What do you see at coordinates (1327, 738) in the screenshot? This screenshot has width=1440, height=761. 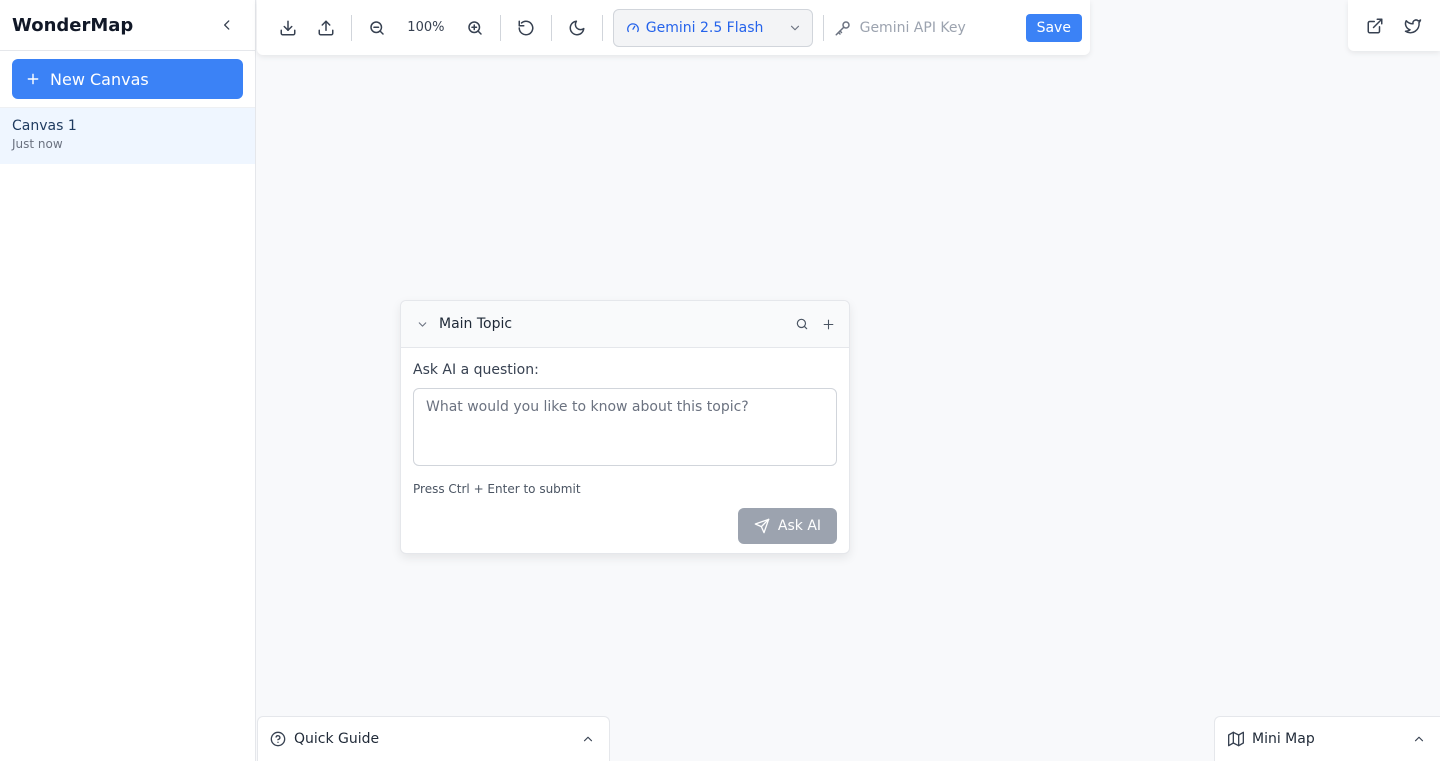 I see `mini-map-panel: Mini Map` at bounding box center [1327, 738].